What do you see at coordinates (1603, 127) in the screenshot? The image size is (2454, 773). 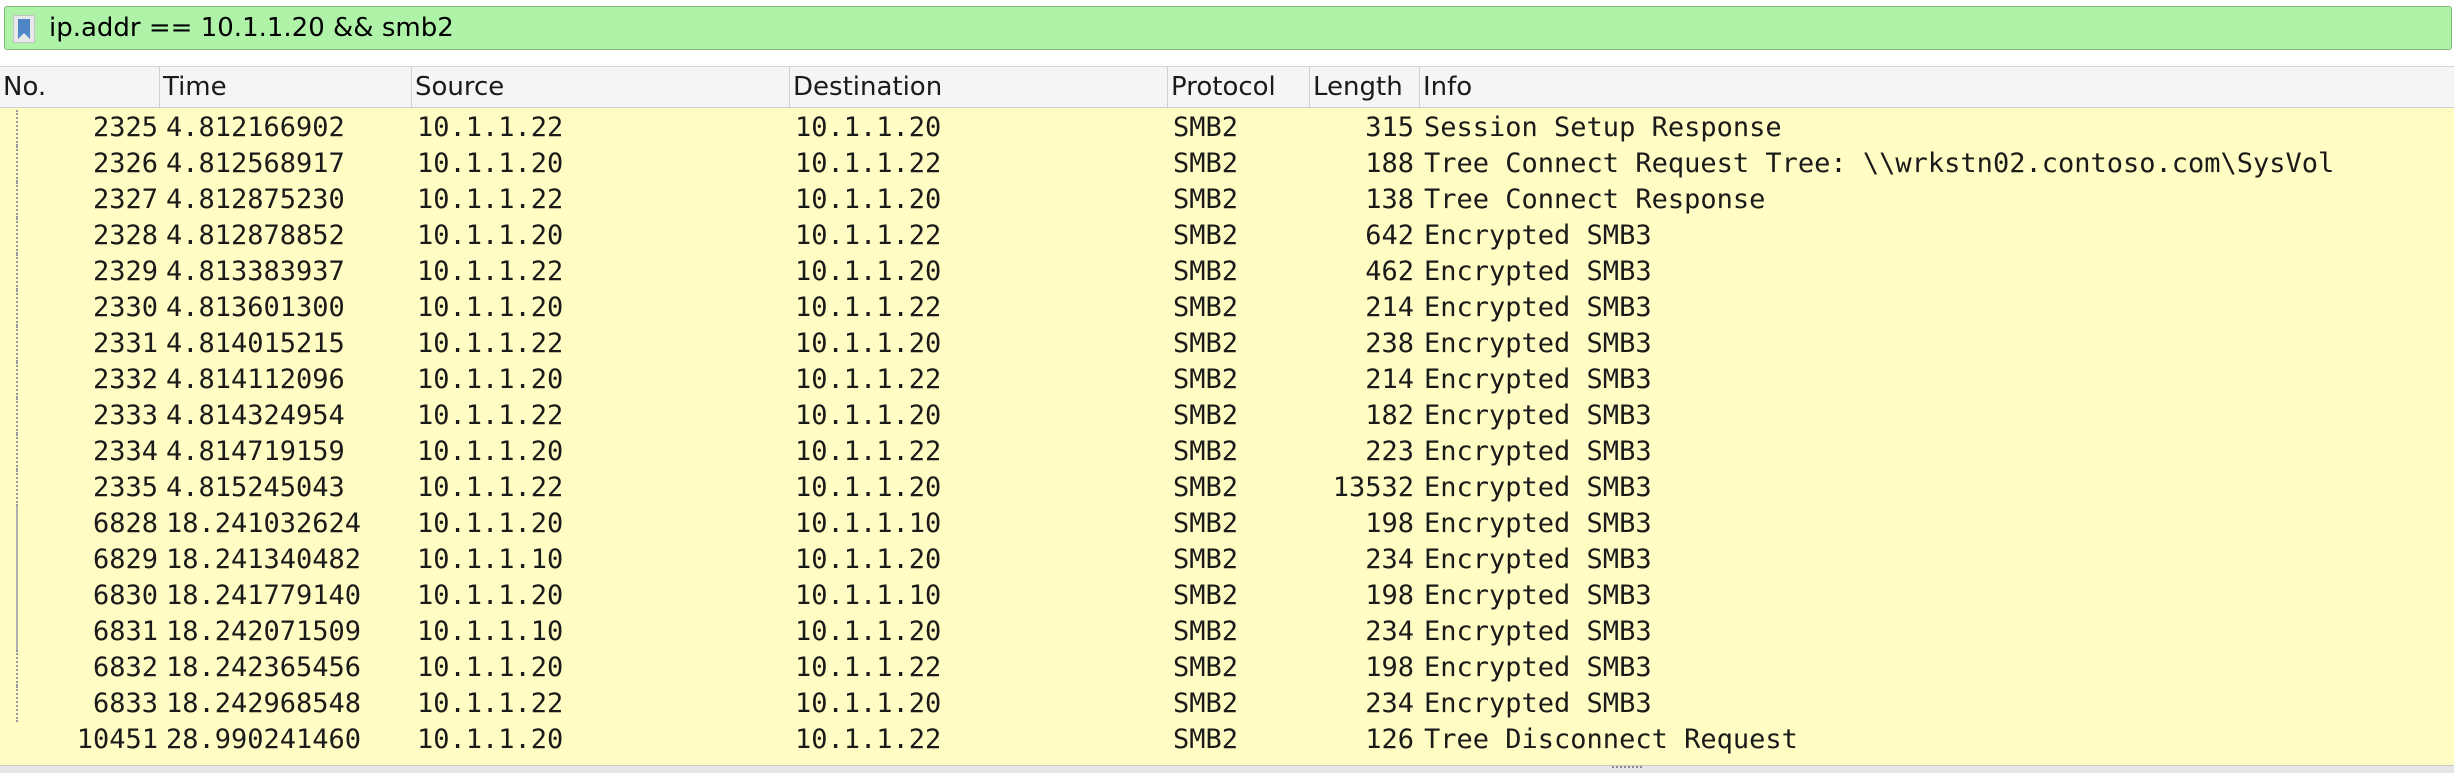 I see `packet-info: Session Setup Response` at bounding box center [1603, 127].